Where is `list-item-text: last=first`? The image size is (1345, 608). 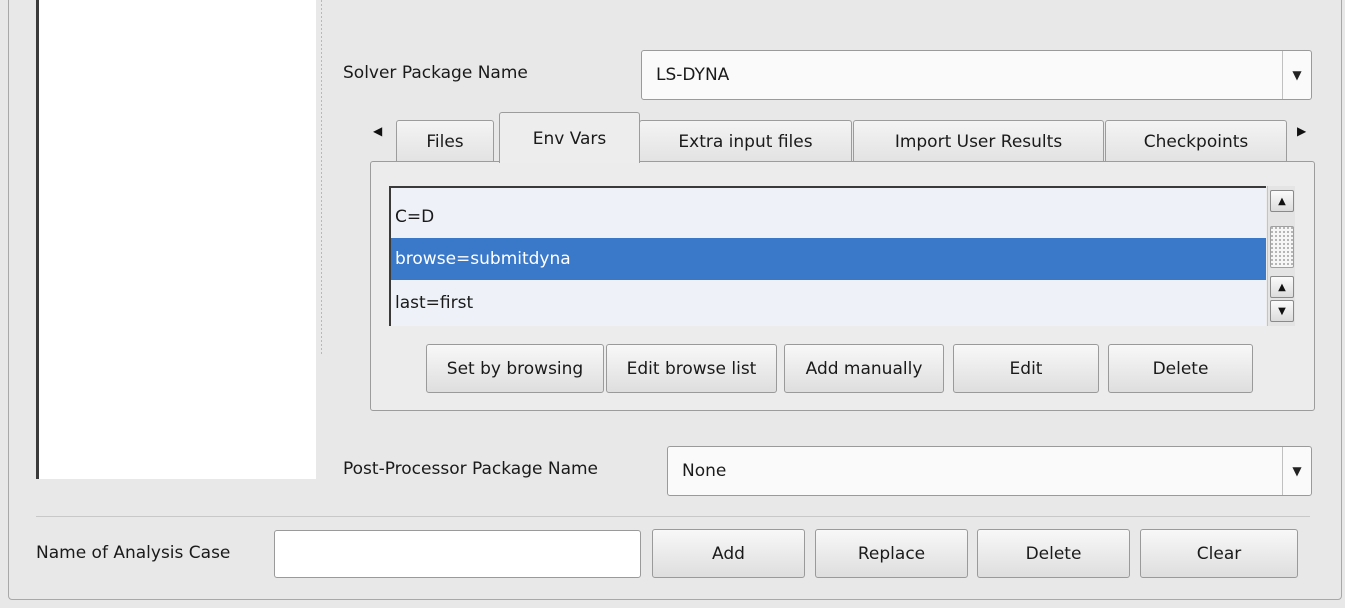 list-item-text: last=first is located at coordinates (434, 303).